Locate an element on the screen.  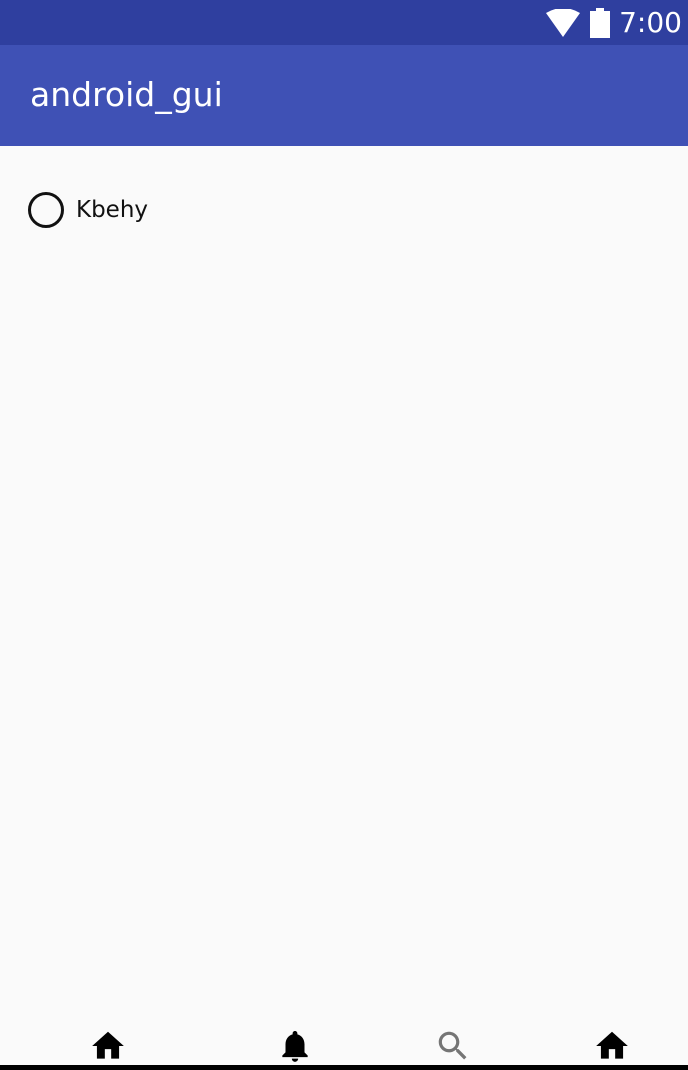
nav-notifications-button is located at coordinates (295, 1046).